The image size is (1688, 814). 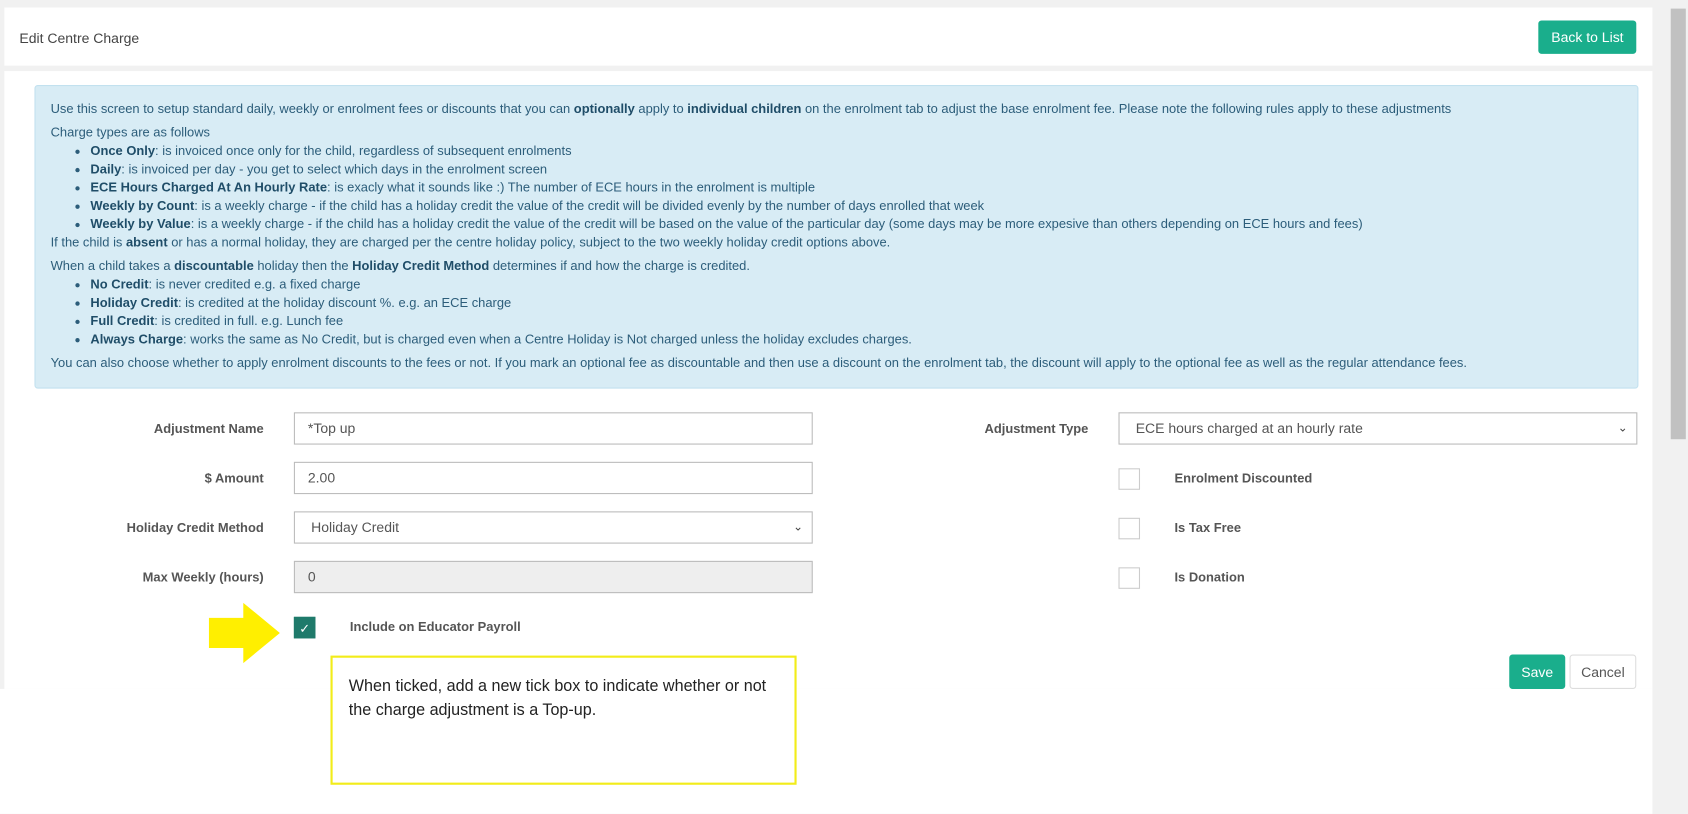 I want to click on include-payroll-label: Include on Educator Payroll, so click(x=435, y=626).